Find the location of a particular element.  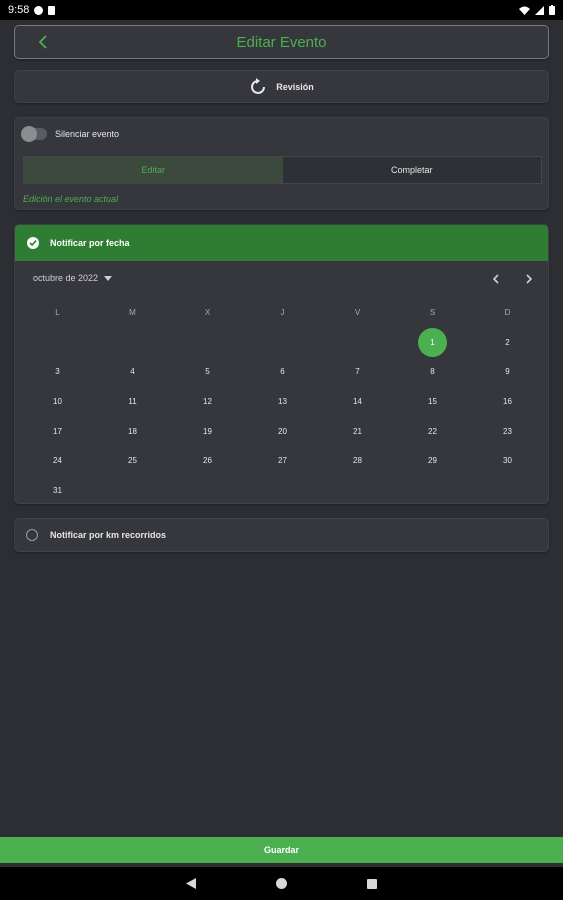

weekday-label: X is located at coordinates (207, 313).